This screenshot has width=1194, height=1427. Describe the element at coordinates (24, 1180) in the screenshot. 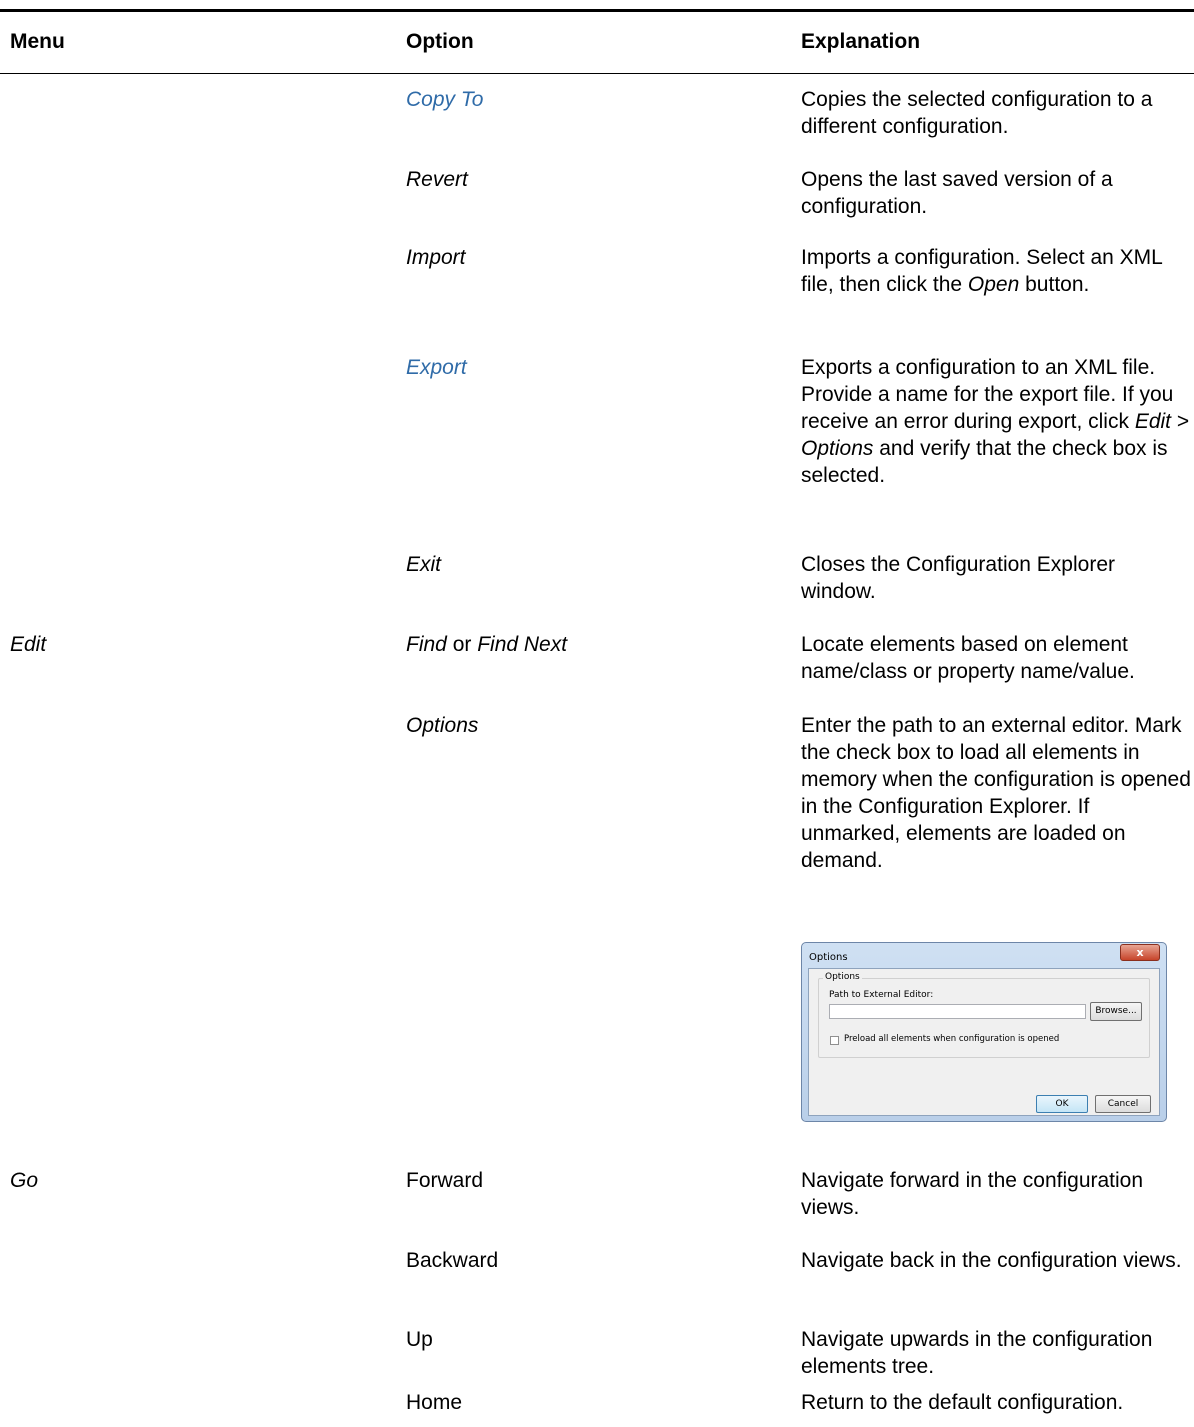

I see `menu-go: Go` at that location.